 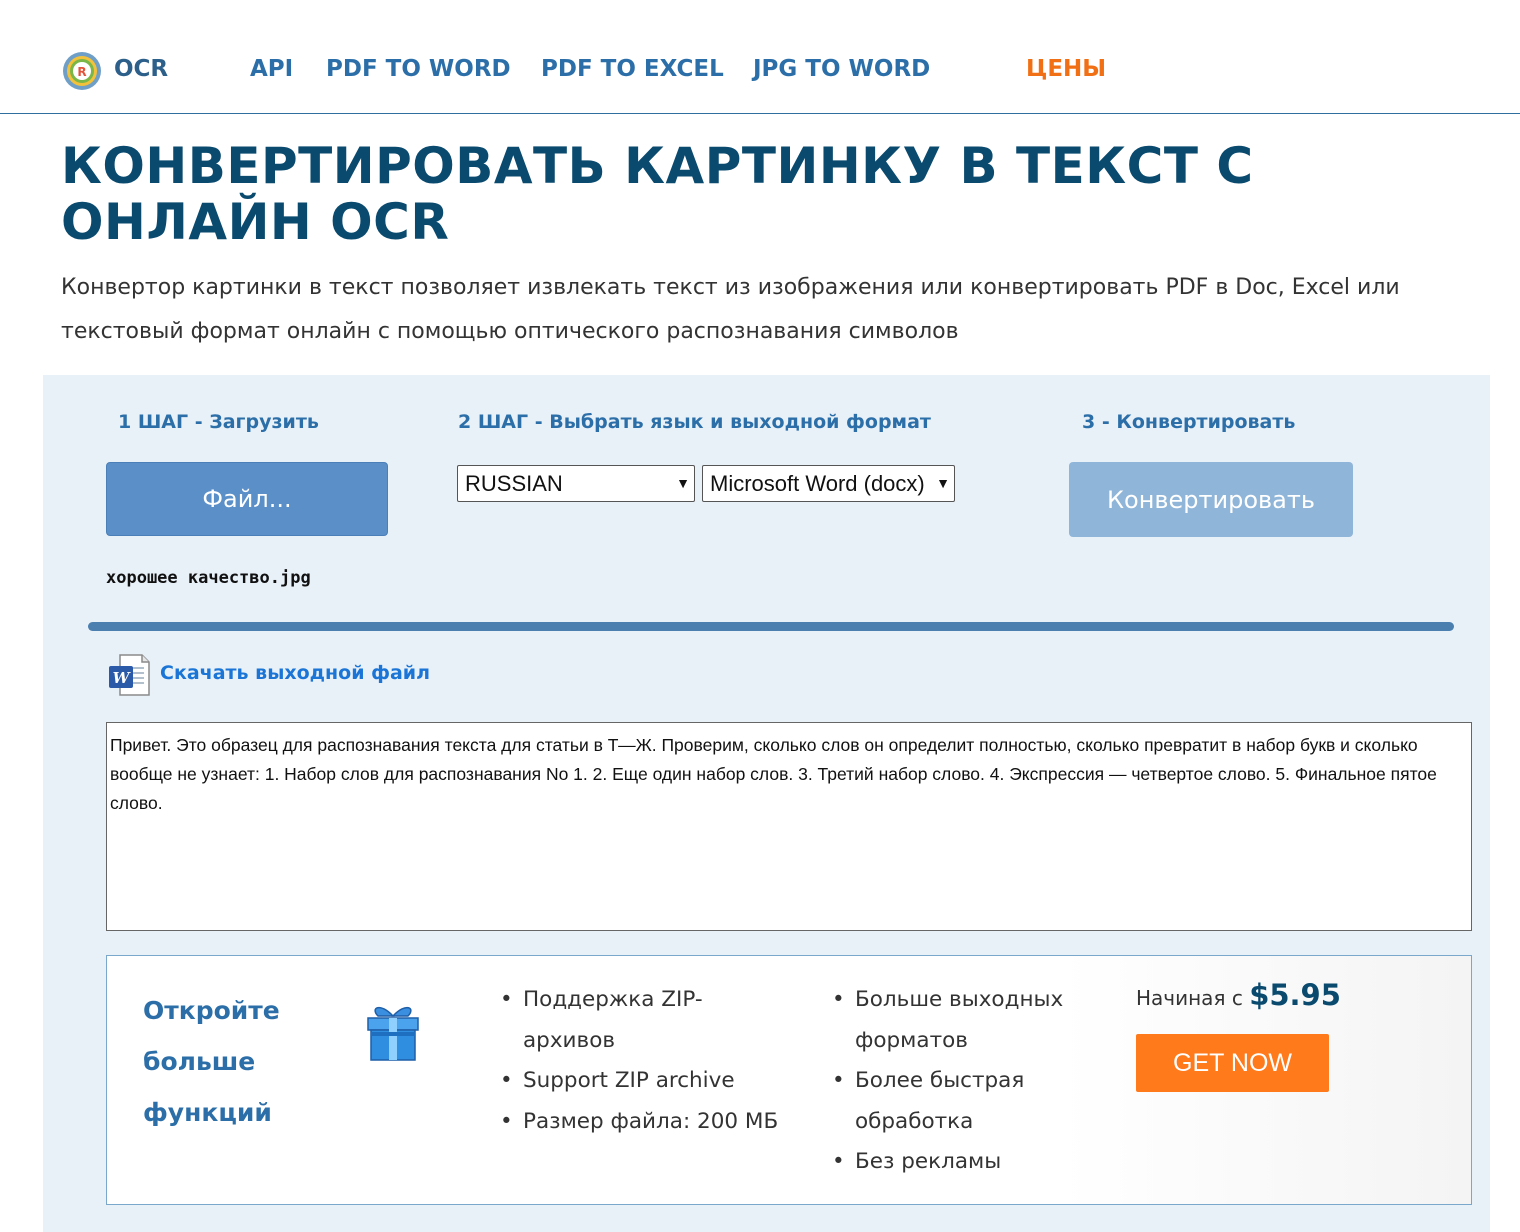 I want to click on promo-title: Откройте больше функций, so click(x=211, y=1061).